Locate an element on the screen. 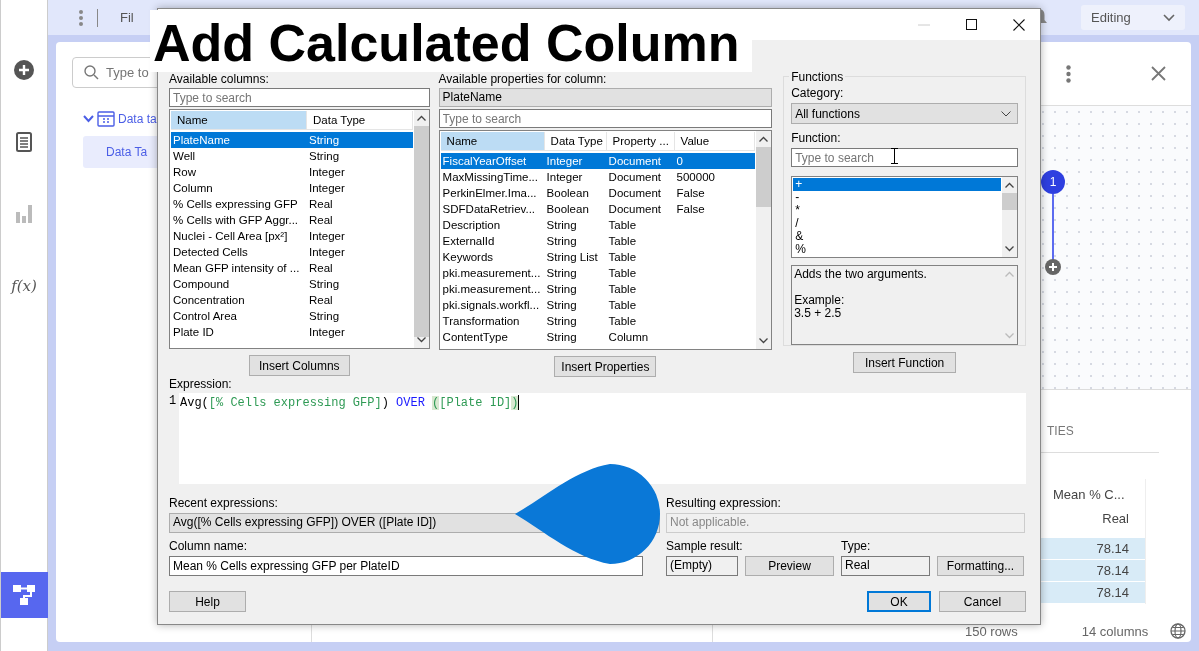 The height and width of the screenshot is (651, 1199). row-count: 150 rows is located at coordinates (991, 631).